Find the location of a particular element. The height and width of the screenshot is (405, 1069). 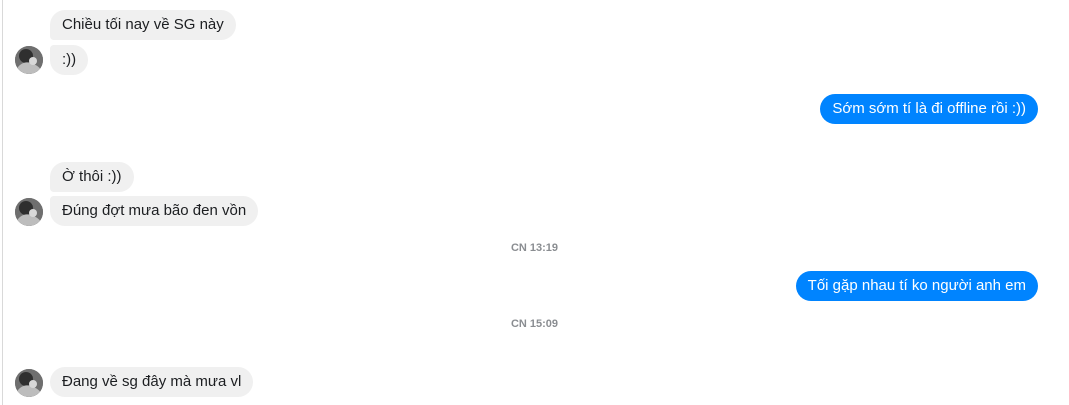

message-timestamp: CN 15:09 is located at coordinates (534, 324).